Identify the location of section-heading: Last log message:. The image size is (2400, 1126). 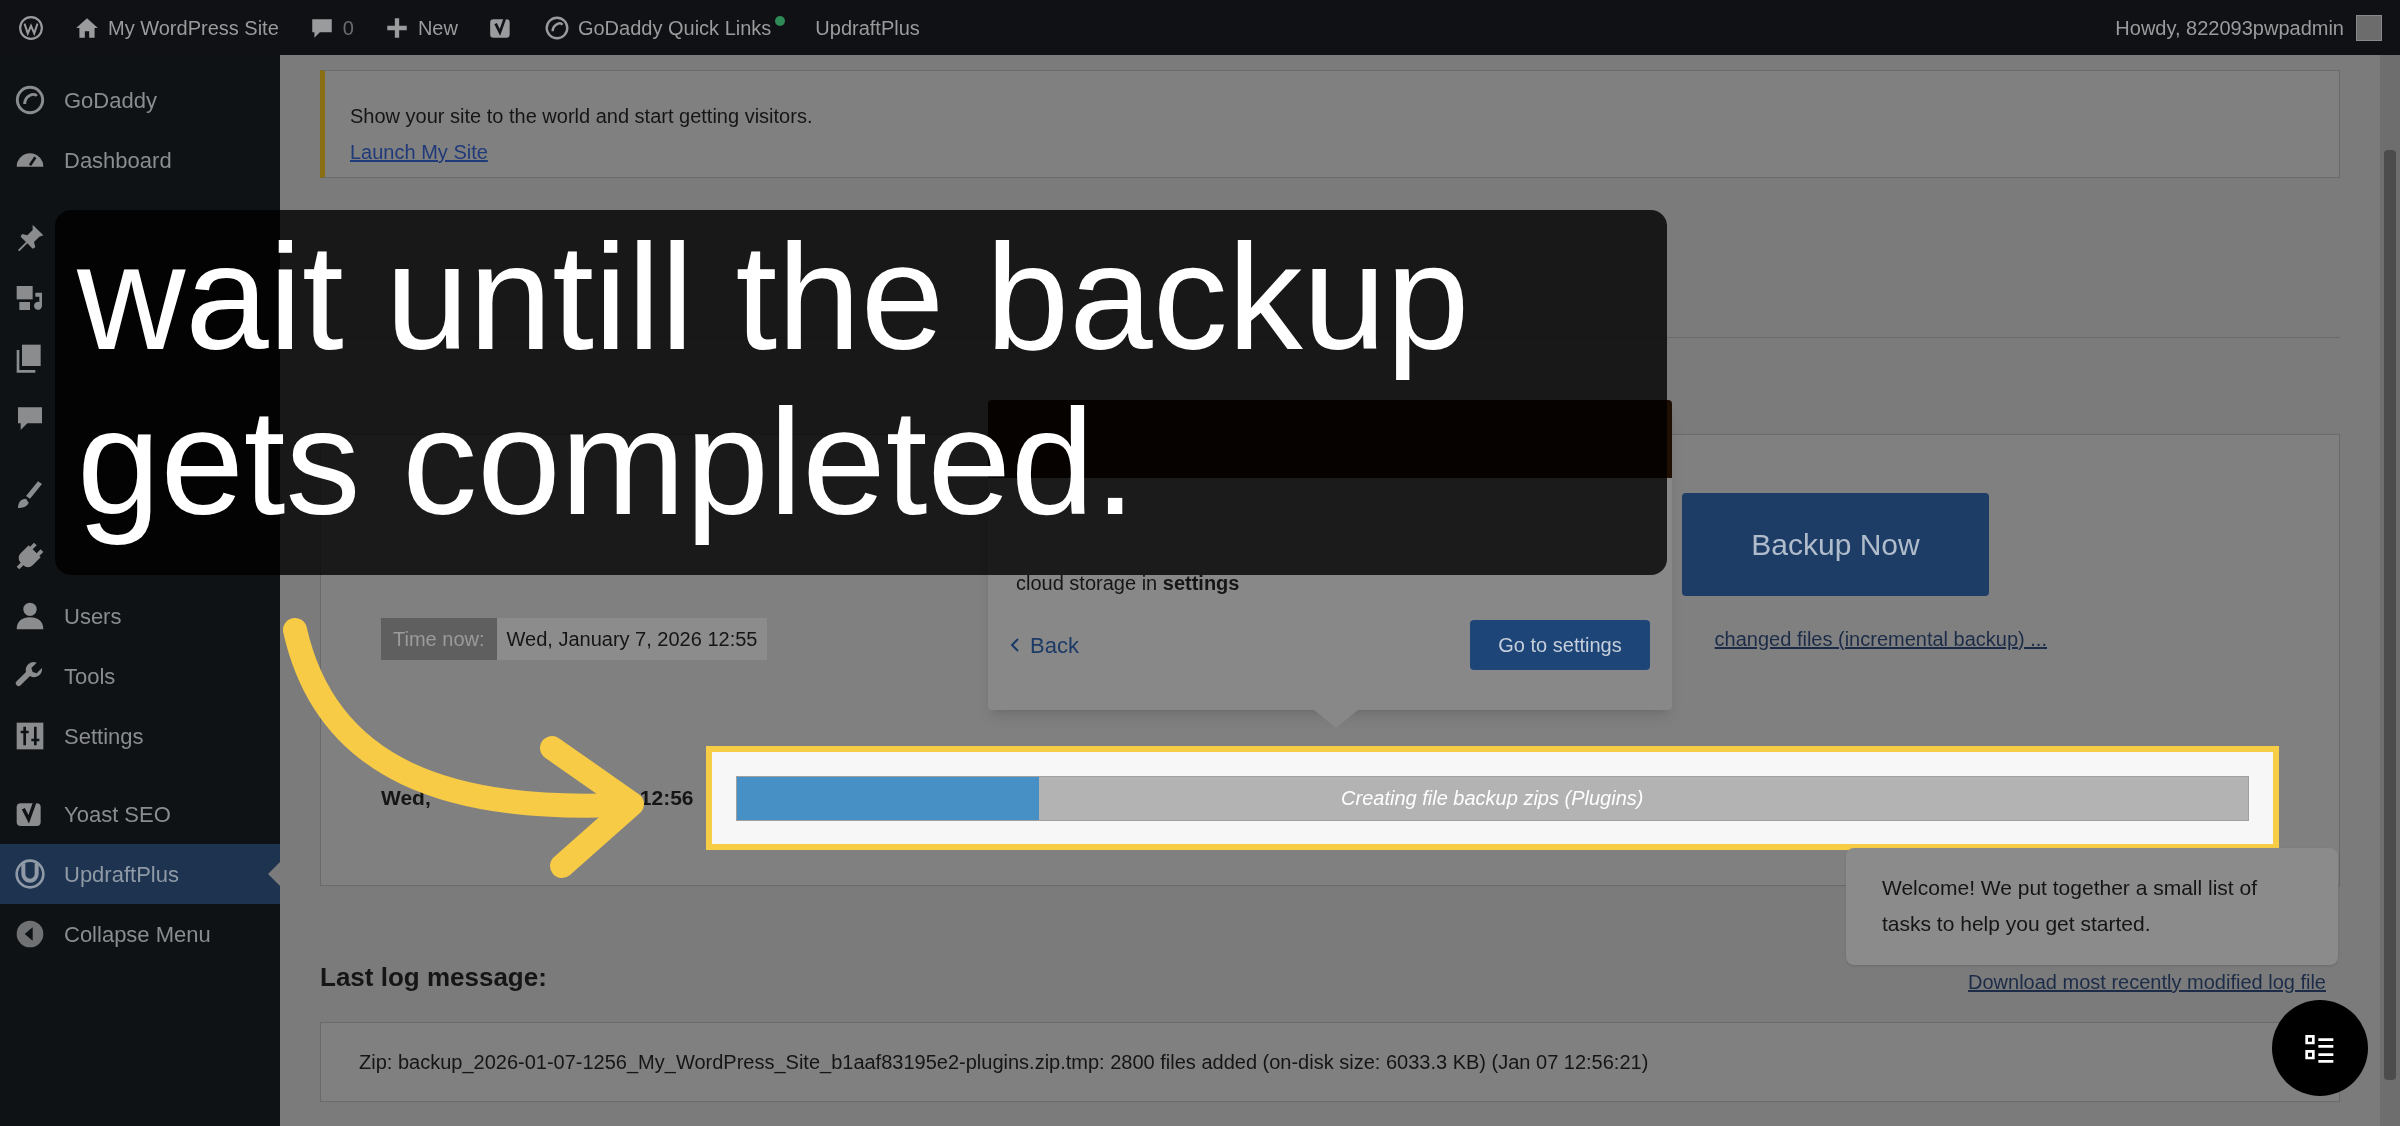
(433, 977).